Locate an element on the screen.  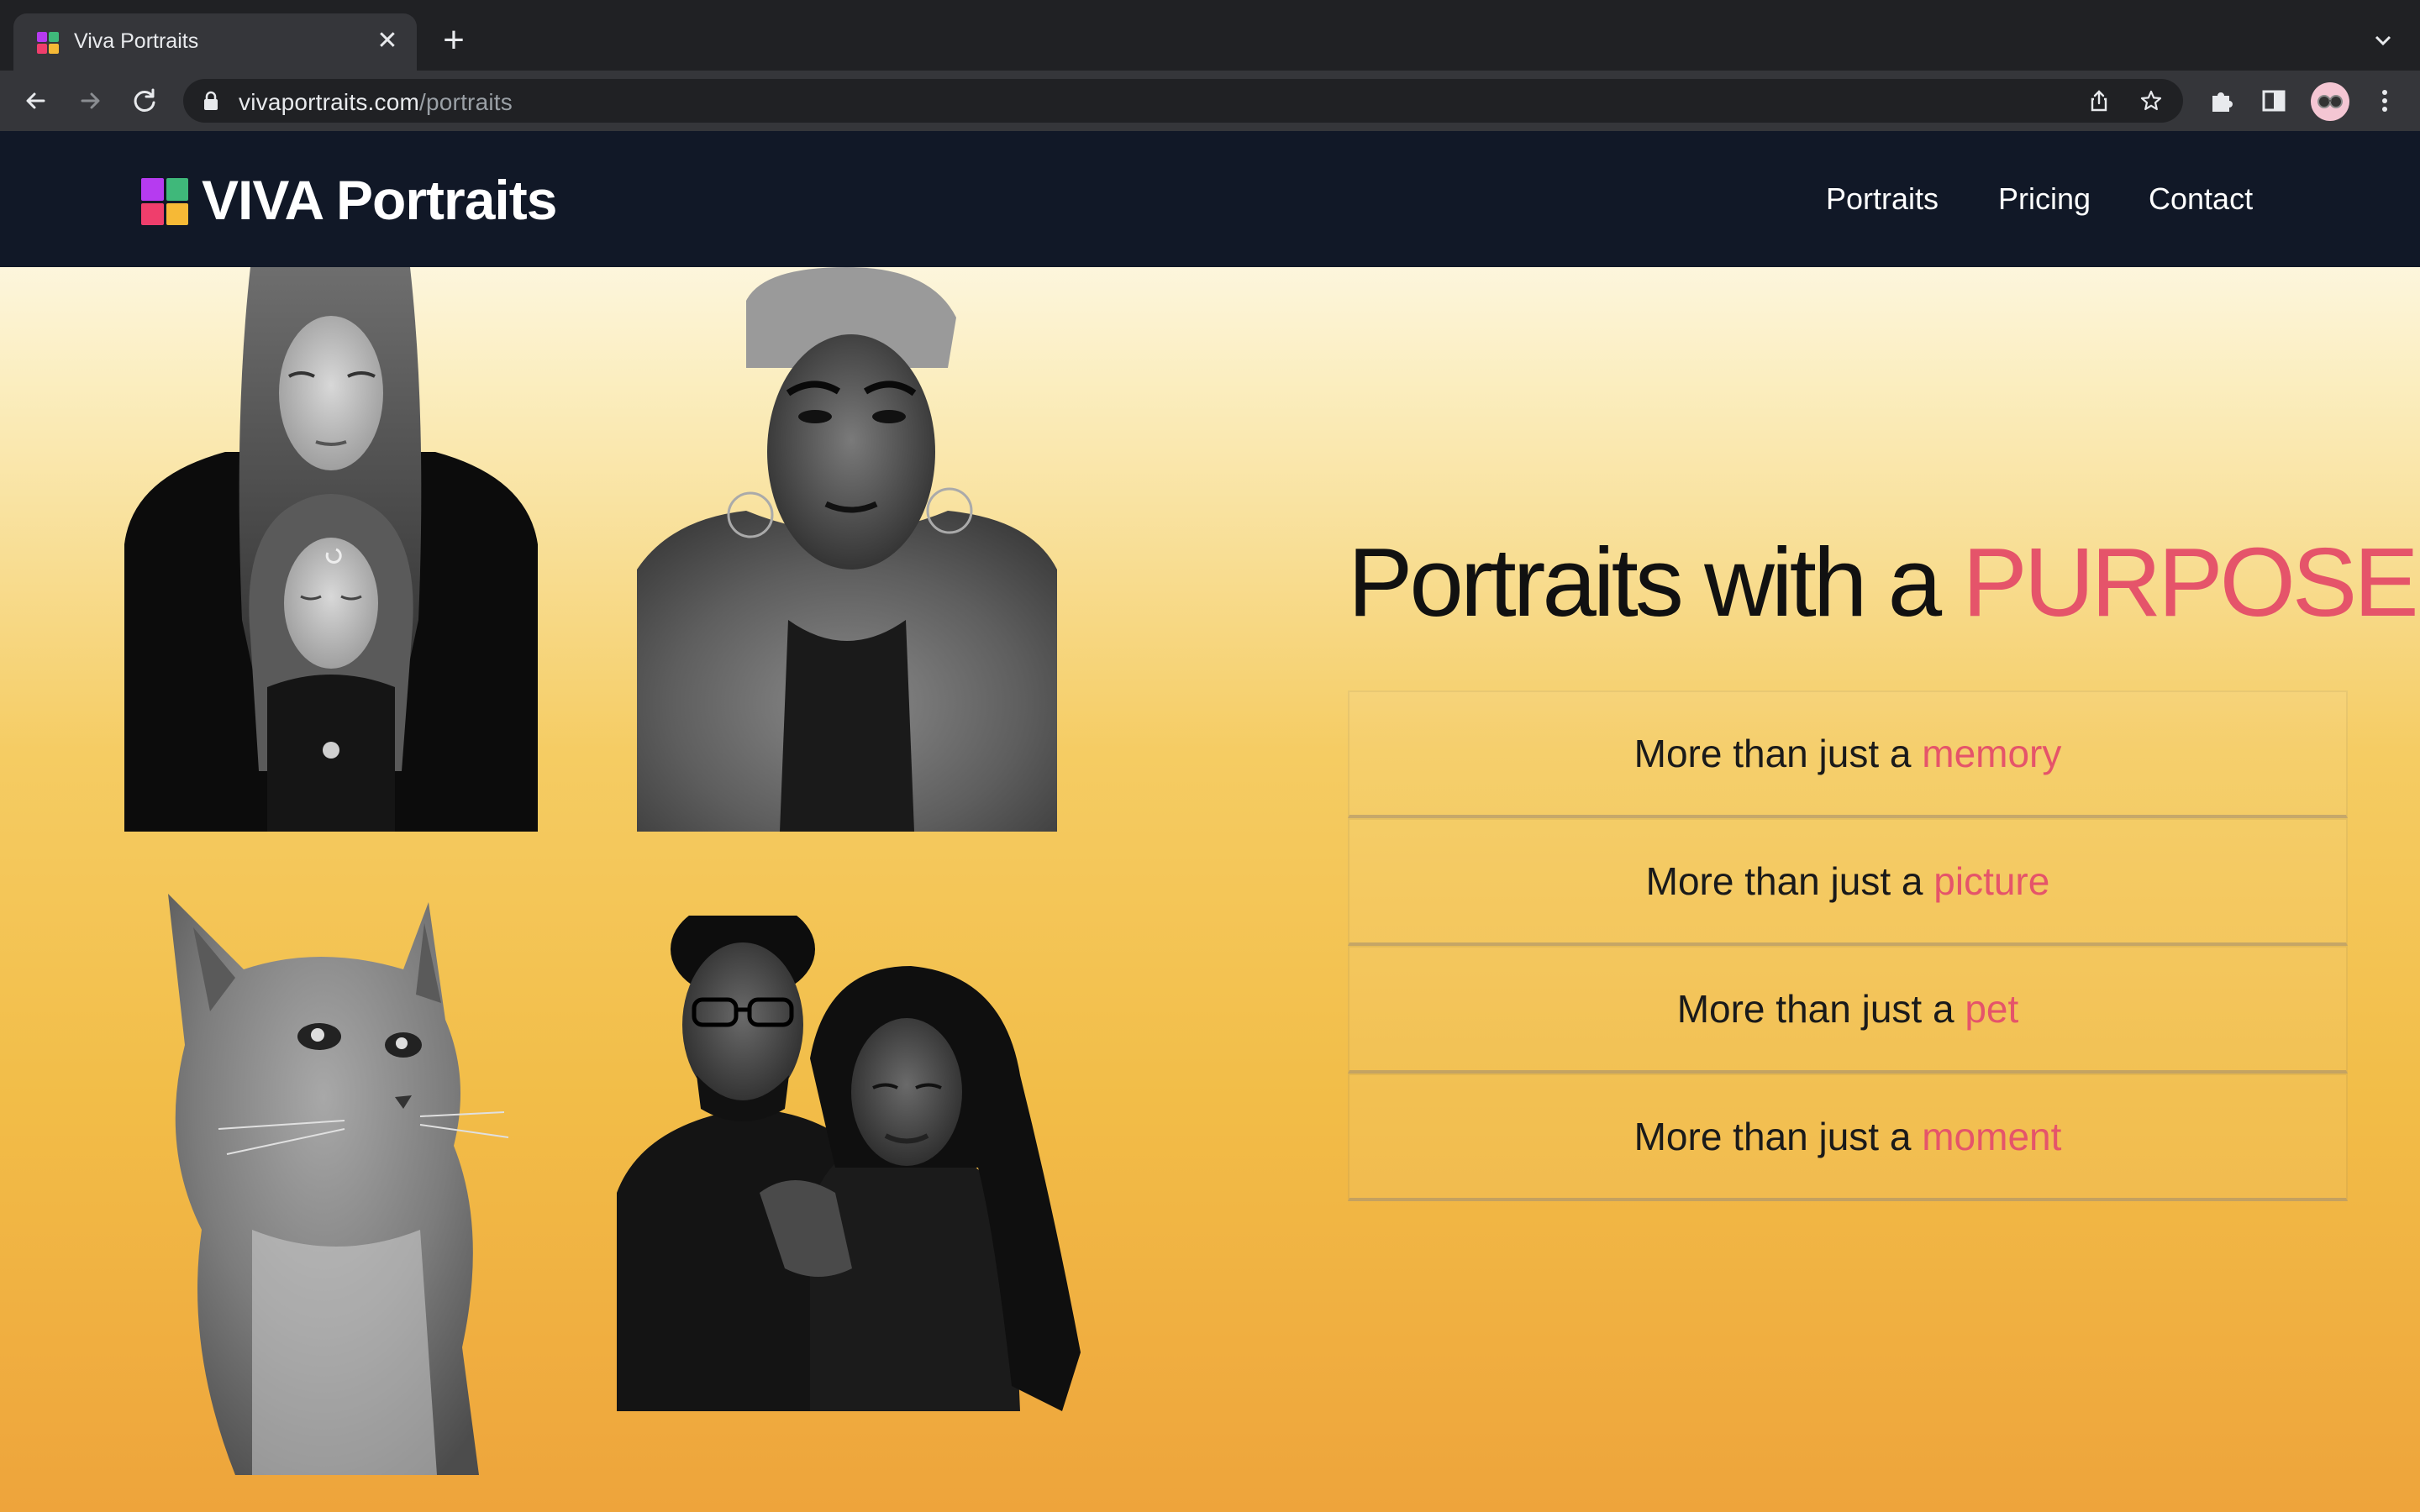
browser-menu-icon is located at coordinates (2385, 101).